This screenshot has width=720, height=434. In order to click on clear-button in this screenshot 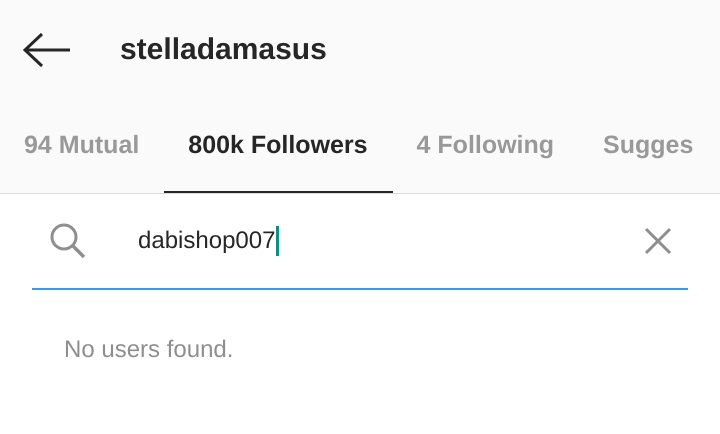, I will do `click(658, 241)`.